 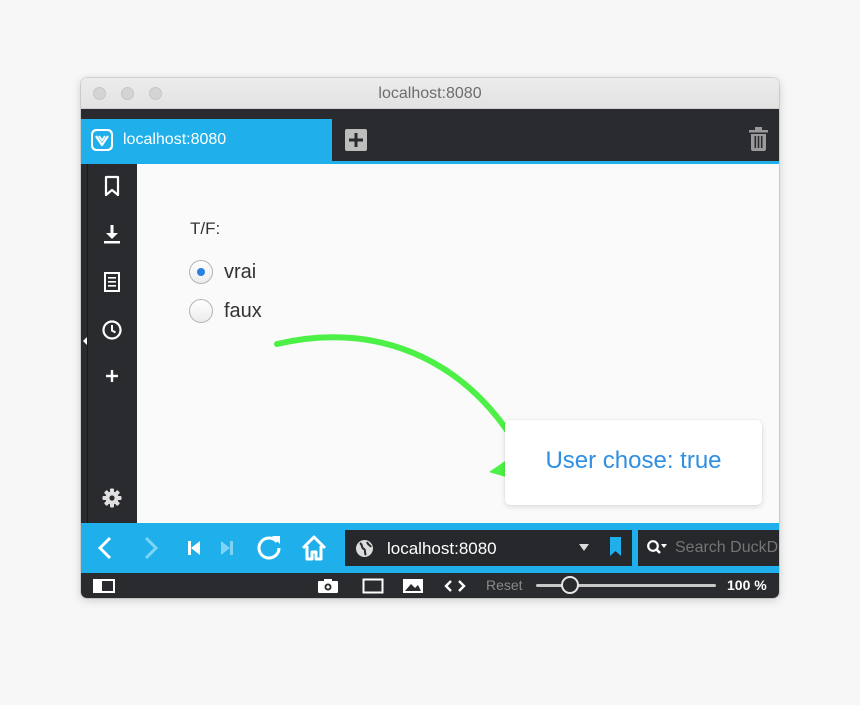 I want to click on option-vrai: vrai, so click(x=222, y=272).